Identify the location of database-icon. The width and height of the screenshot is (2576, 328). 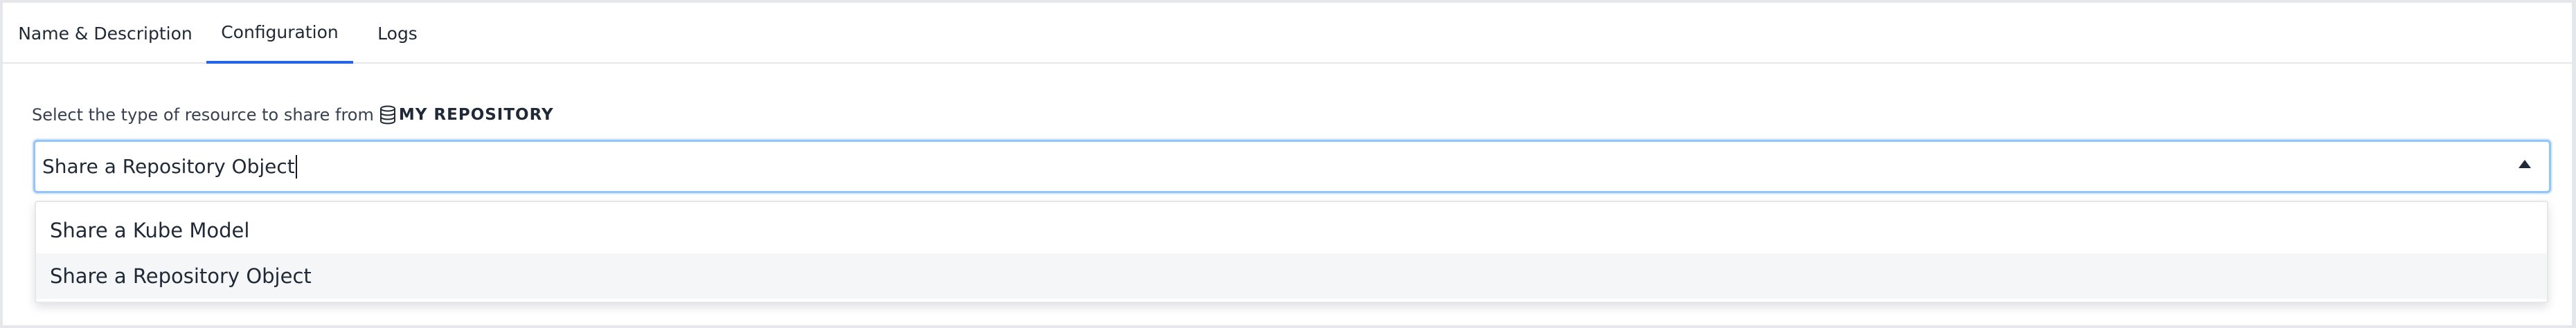
(388, 115).